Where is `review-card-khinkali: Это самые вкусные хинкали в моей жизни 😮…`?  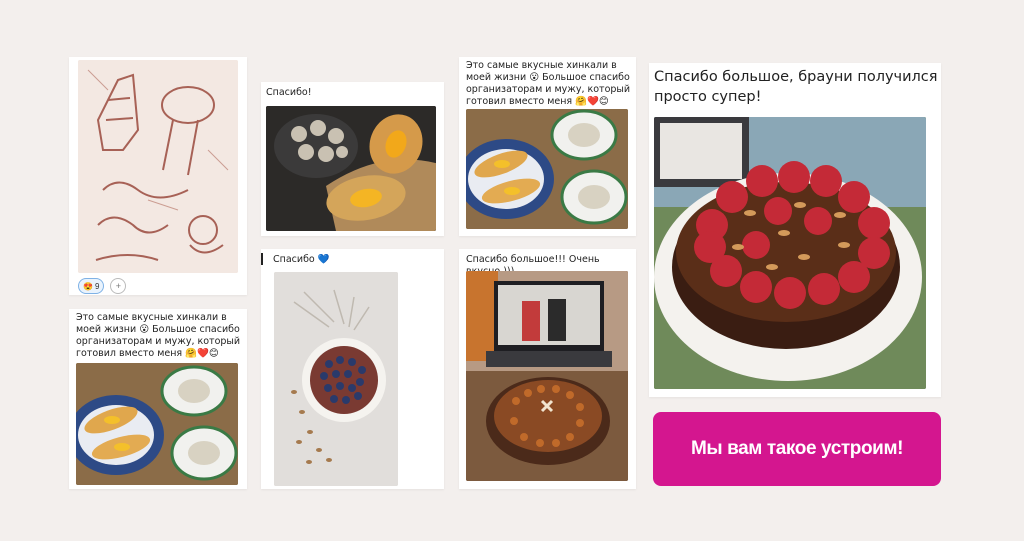 review-card-khinkali: Это самые вкусные хинкали в моей жизни 😮… is located at coordinates (547, 146).